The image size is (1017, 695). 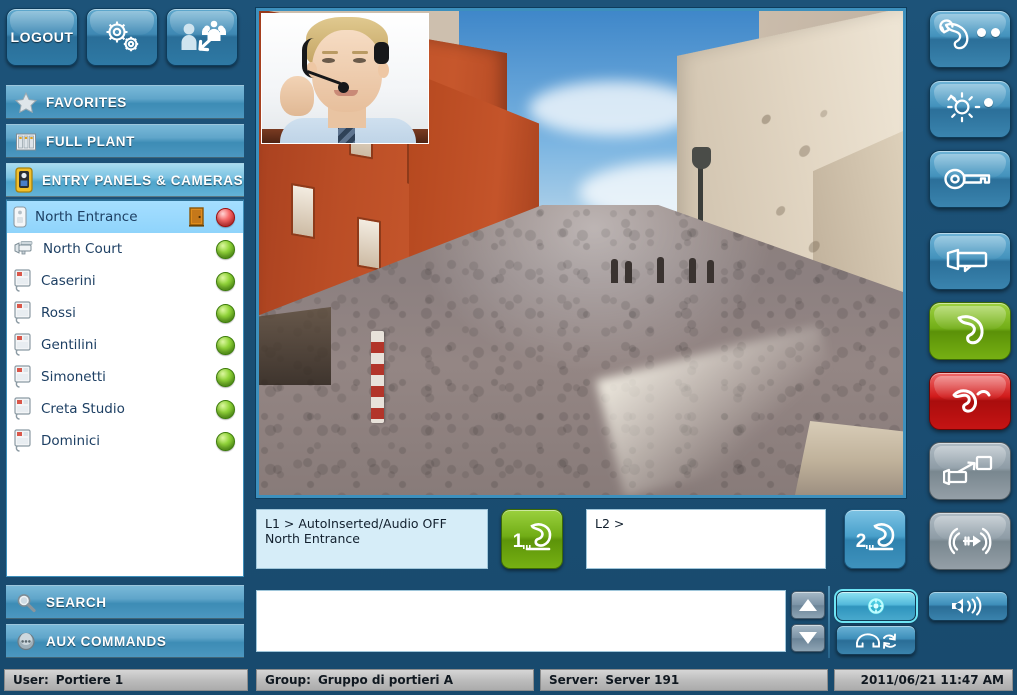 I want to click on sidebar-section-aux-commands: AUX COMMANDS, so click(x=125, y=641).